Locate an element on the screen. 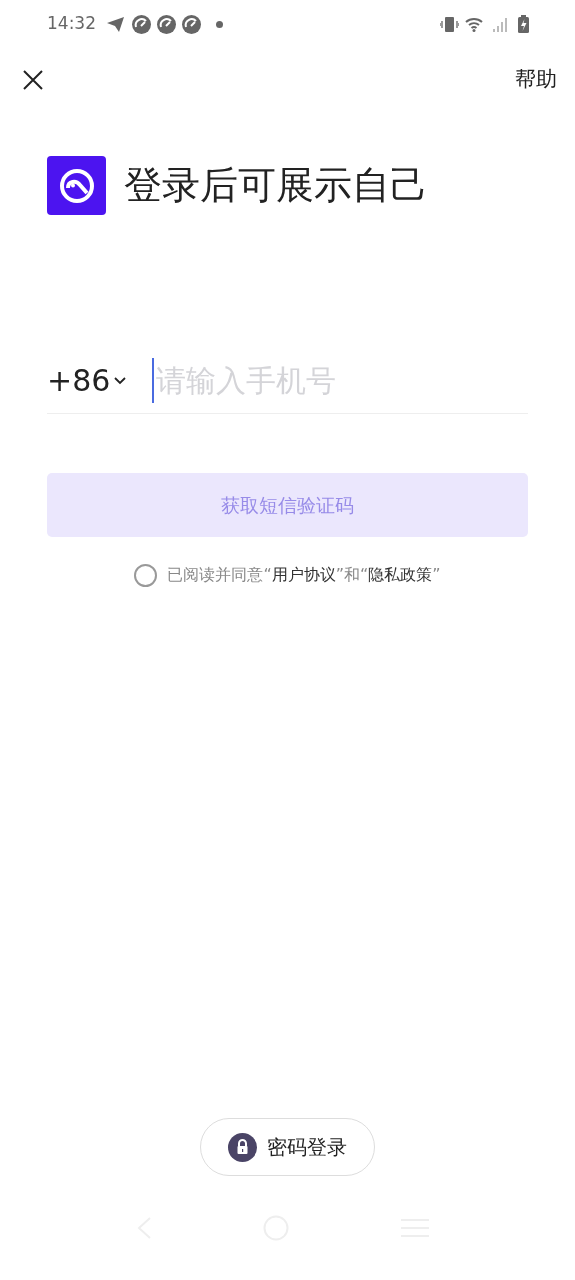  app-logo is located at coordinates (76, 185).